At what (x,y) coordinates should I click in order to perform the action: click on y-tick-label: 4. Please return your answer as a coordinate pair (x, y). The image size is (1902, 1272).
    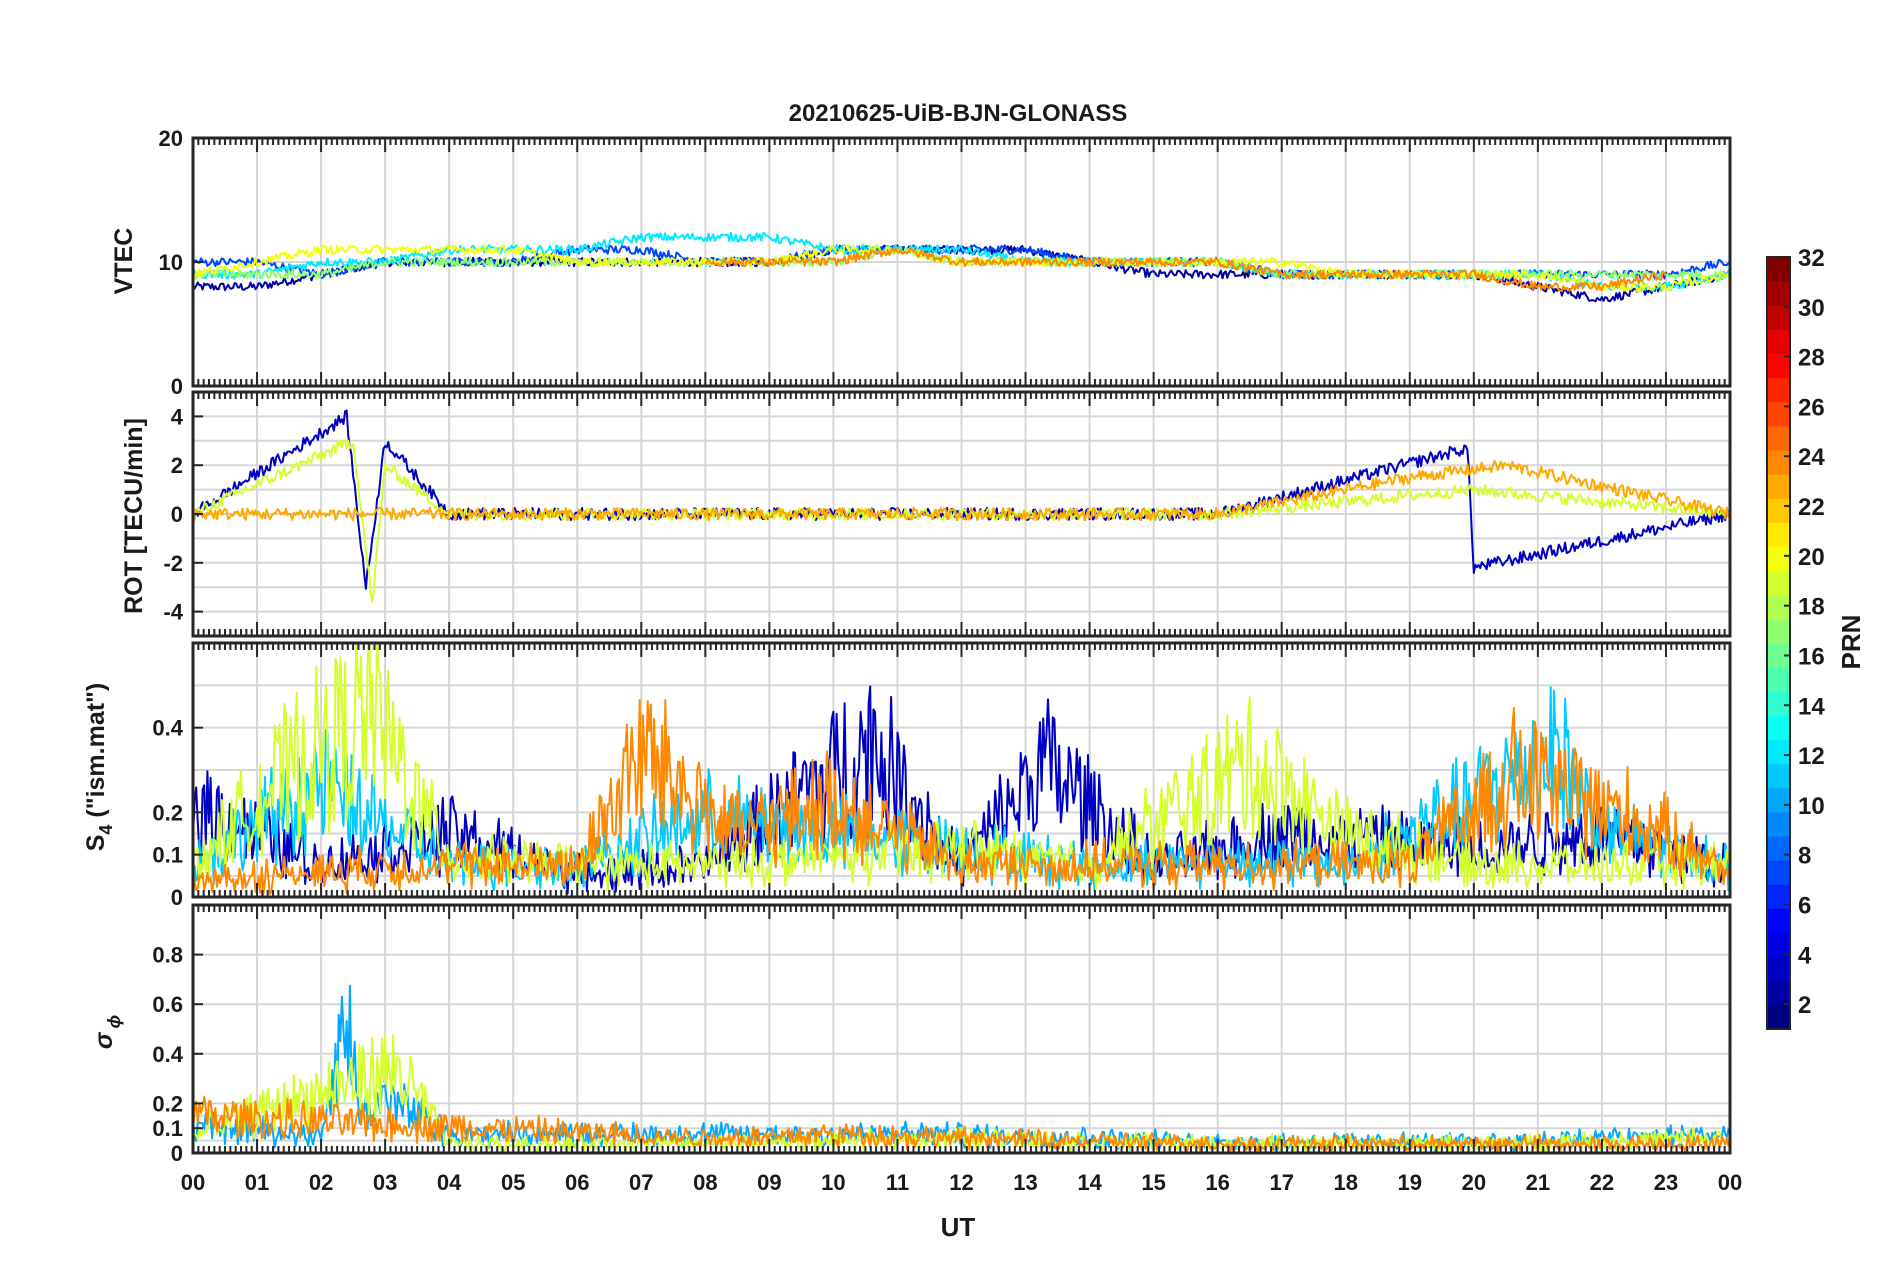
    Looking at the image, I should click on (177, 416).